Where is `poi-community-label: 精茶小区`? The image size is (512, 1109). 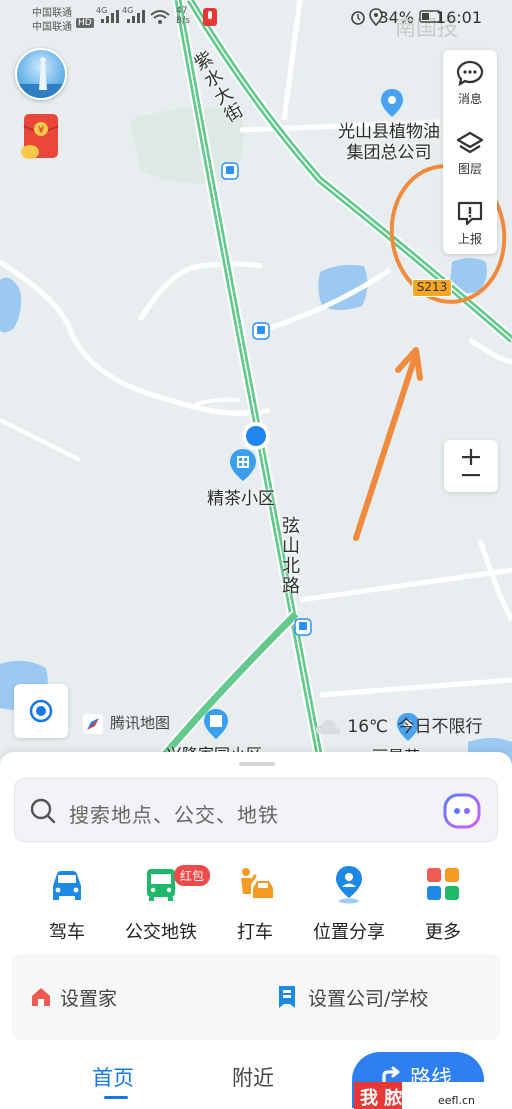
poi-community-label: 精茶小区 is located at coordinates (241, 496).